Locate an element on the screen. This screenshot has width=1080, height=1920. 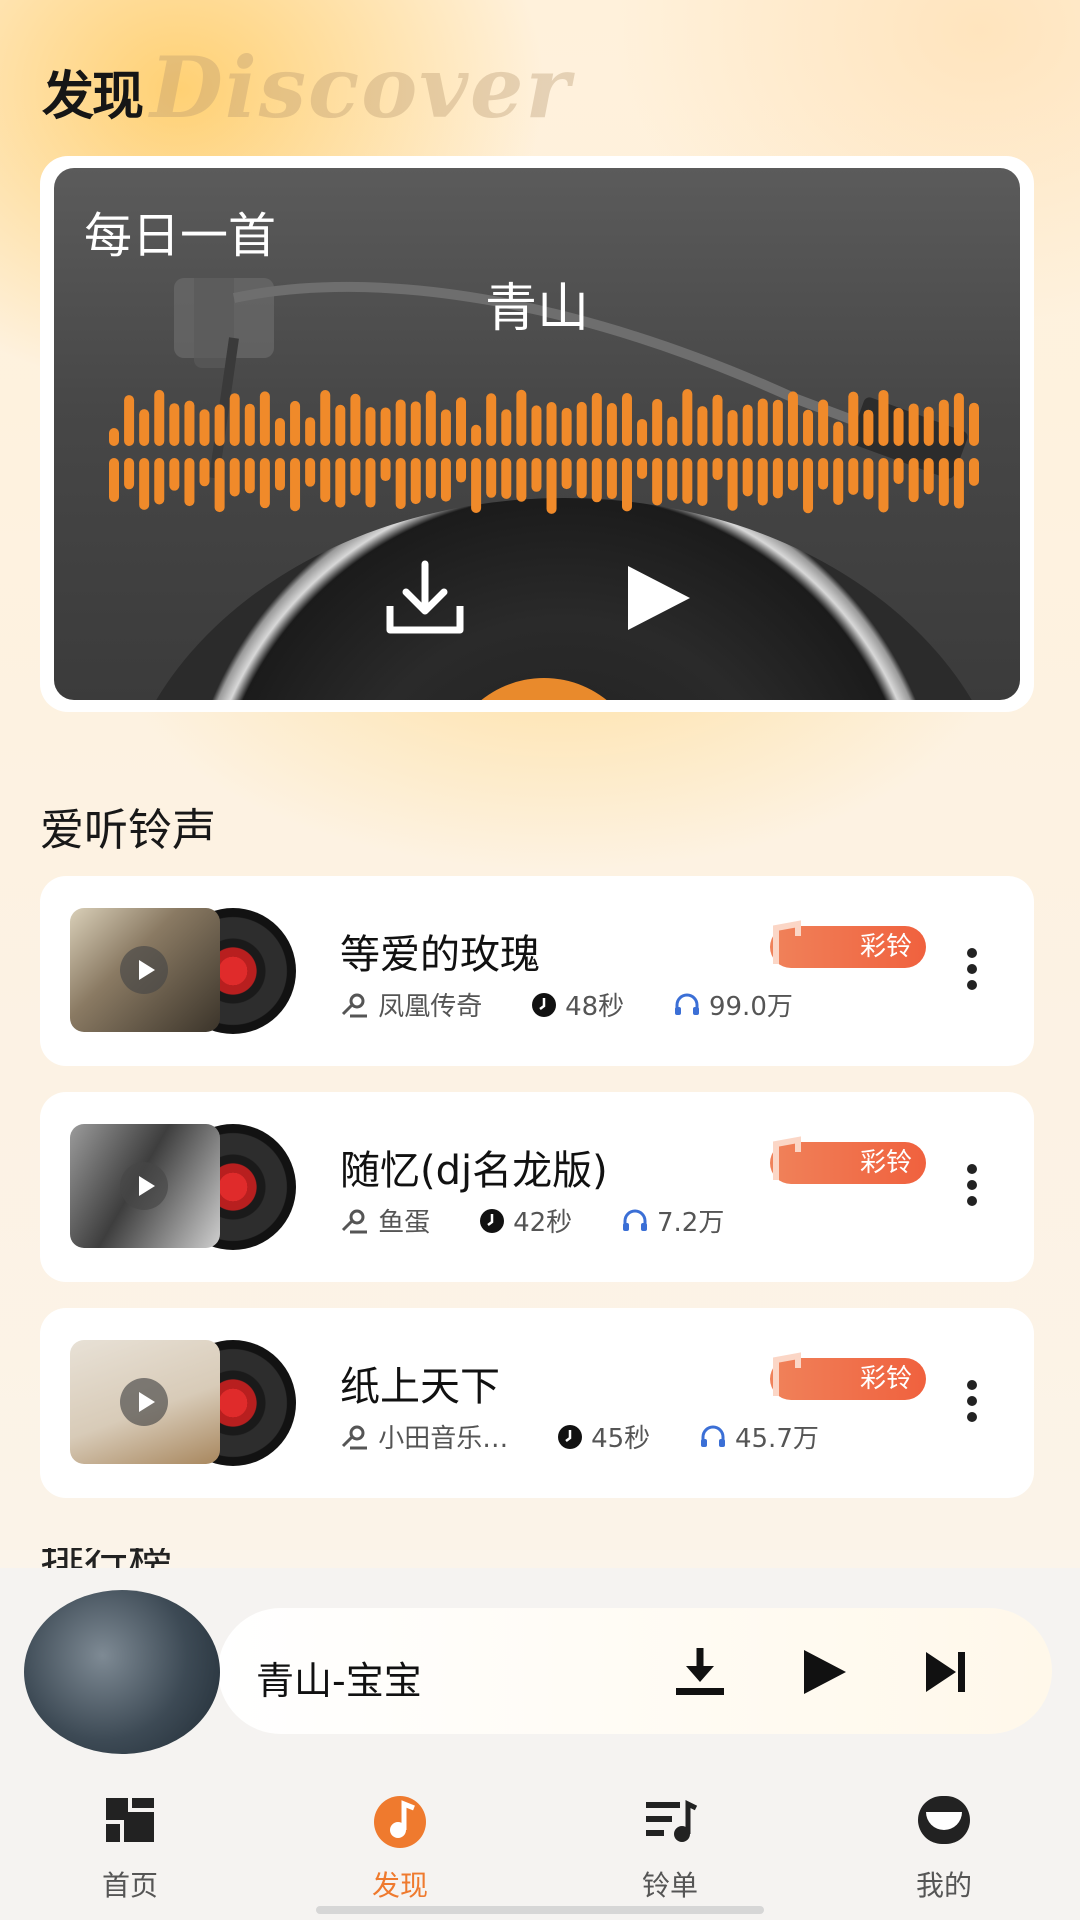
song-card: 纸上天下 彩铃 小田音乐… 45秒 45.7万 is located at coordinates (537, 1403).